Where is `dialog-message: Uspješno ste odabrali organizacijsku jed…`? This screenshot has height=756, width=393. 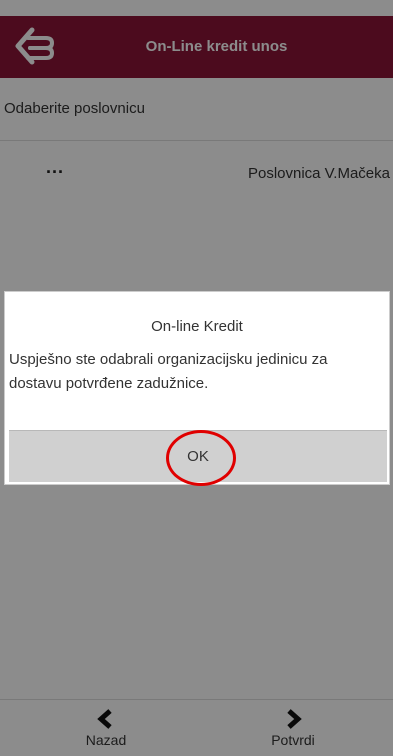 dialog-message: Uspješno ste odabrali organizacijsku jed… is located at coordinates (168, 371).